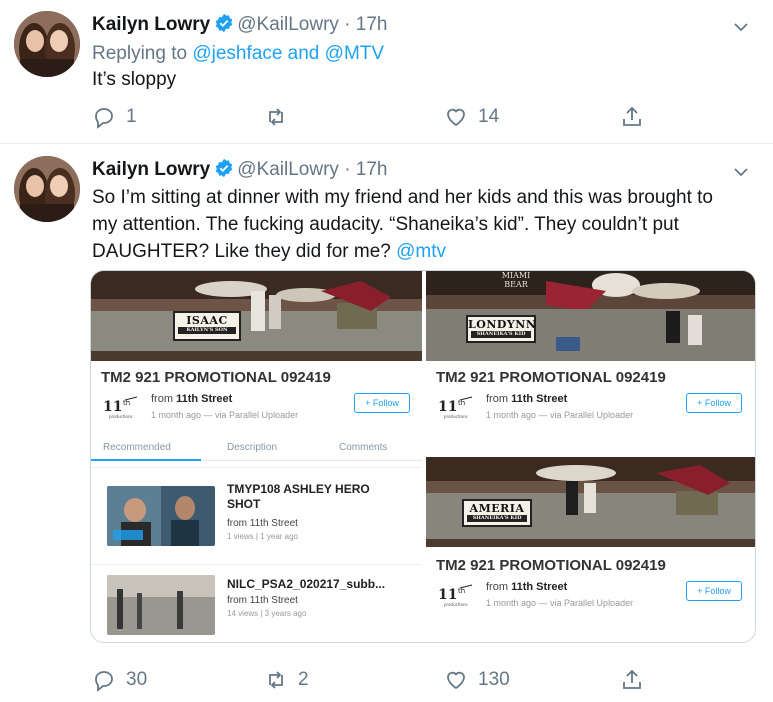 The width and height of the screenshot is (773, 702). Describe the element at coordinates (298, 489) in the screenshot. I see `video-title-line: TMYP108 ASHLEY HERO` at that location.